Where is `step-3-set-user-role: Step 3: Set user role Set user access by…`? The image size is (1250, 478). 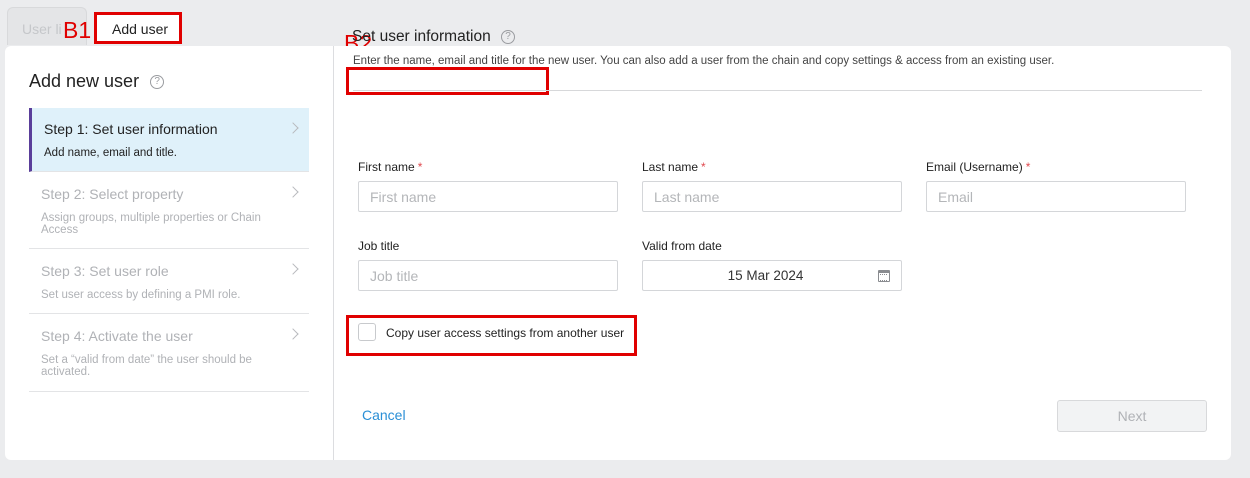 step-3-set-user-role: Step 3: Set user role Set user access by… is located at coordinates (169, 281).